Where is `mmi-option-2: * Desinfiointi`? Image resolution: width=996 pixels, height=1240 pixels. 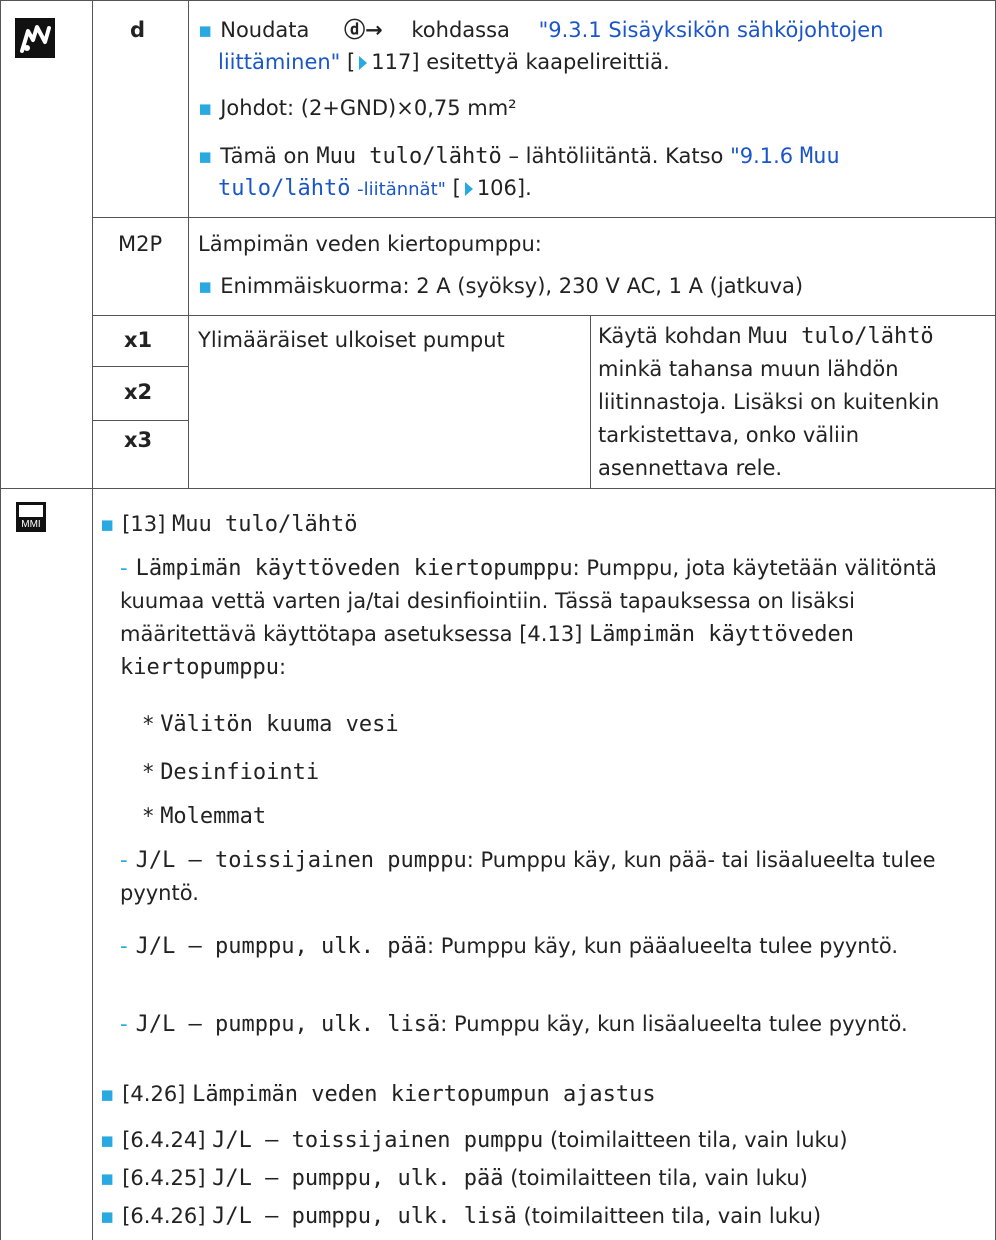
mmi-option-2: * Desinfiointi is located at coordinates (231, 772).